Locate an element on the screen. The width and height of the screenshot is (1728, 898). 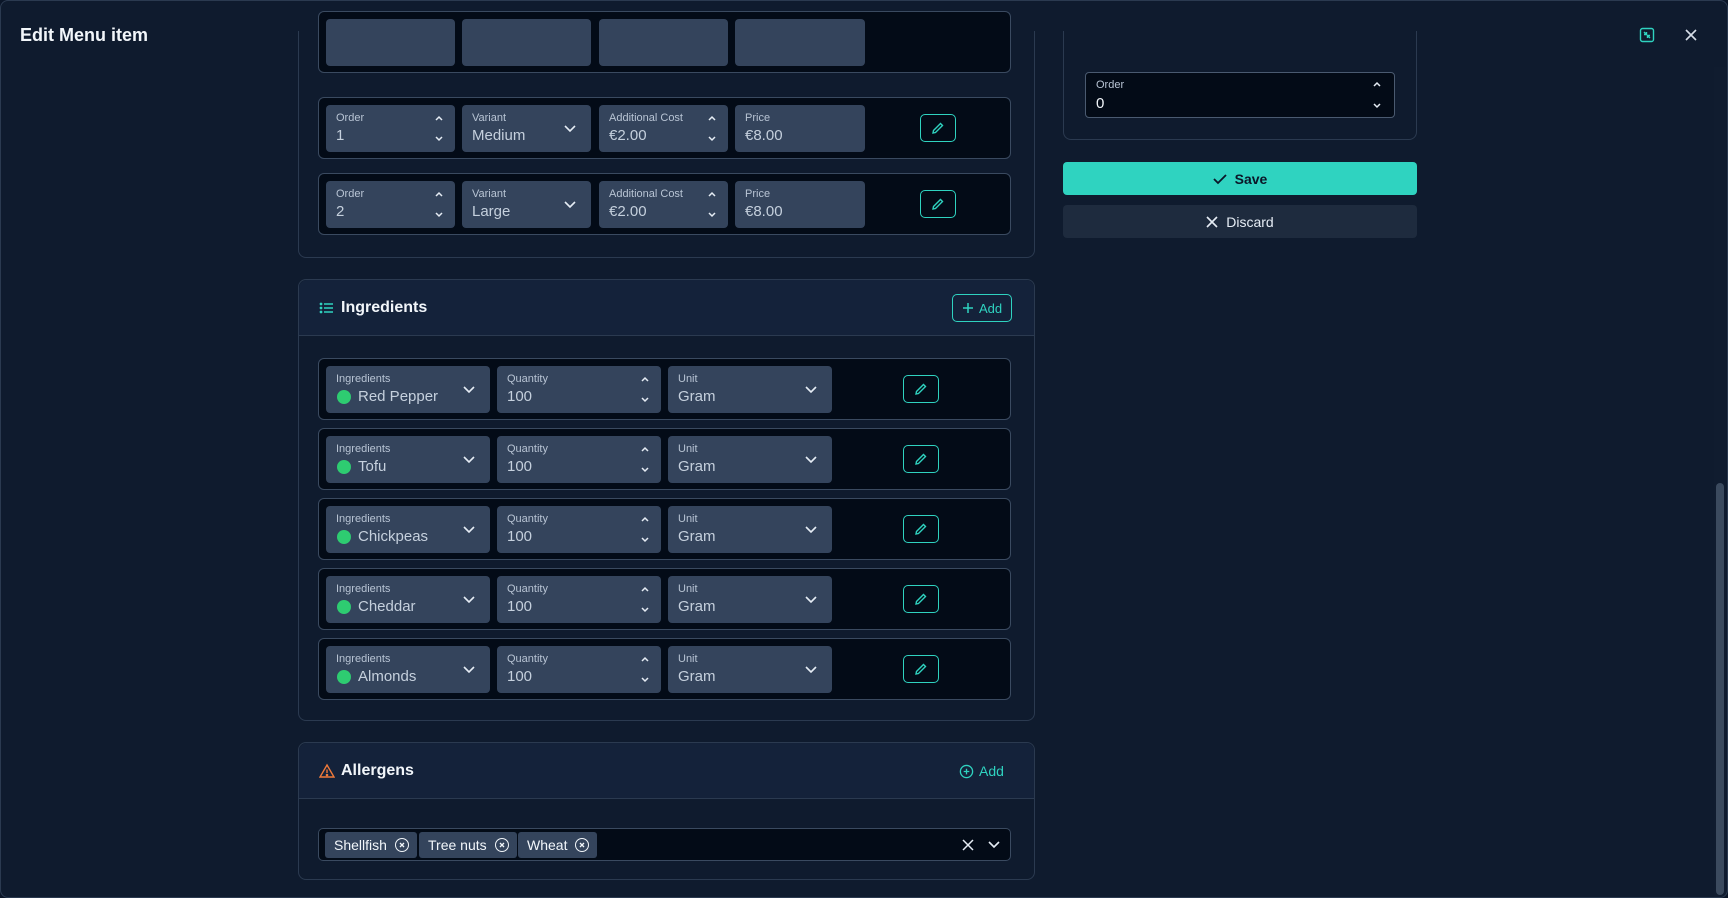
ingredient-row: Ingredients Red Pepper Quantity 100 Unit Gram is located at coordinates (664, 389).